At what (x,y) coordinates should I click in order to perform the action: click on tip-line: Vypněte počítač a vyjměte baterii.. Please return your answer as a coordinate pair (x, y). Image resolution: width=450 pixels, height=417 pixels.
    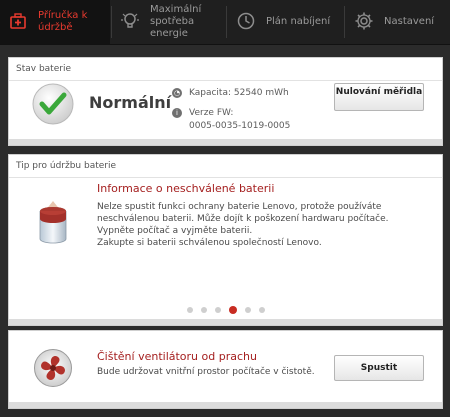
    Looking at the image, I should click on (175, 231).